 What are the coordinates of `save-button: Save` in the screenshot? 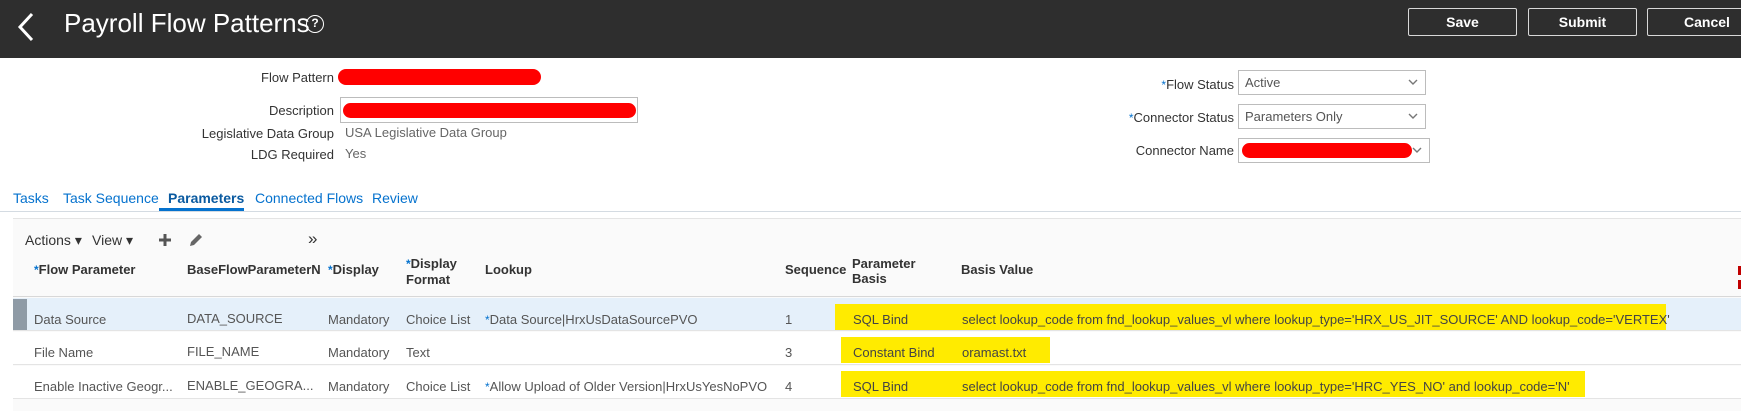 It's located at (1462, 22).